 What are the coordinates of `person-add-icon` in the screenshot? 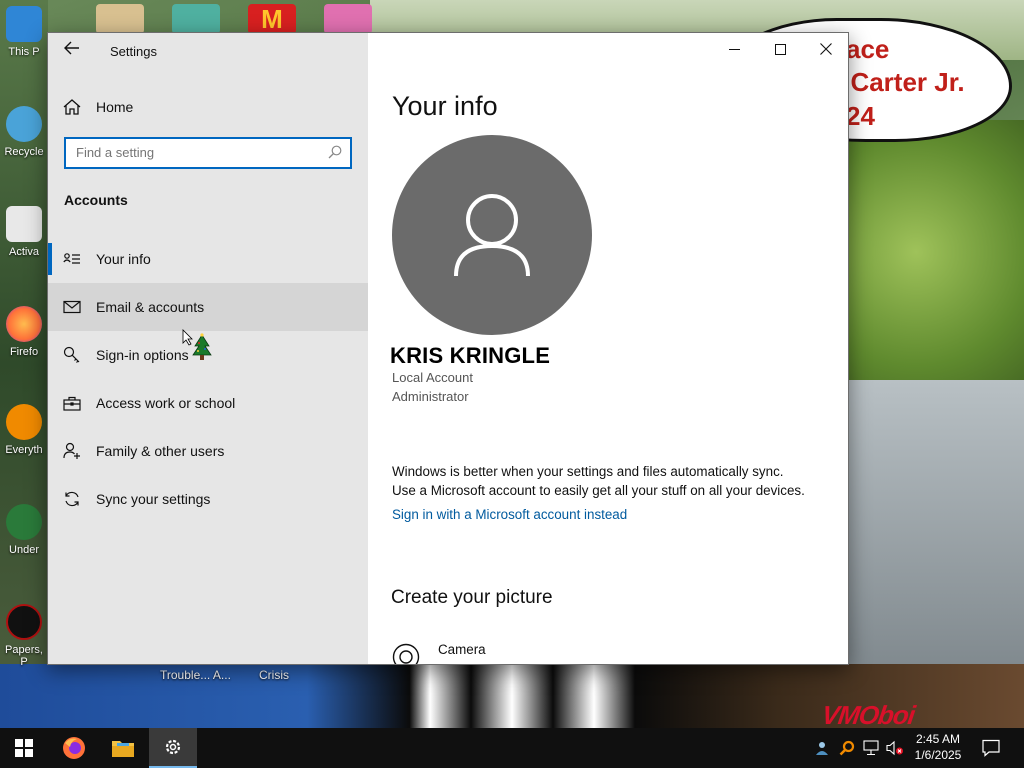 It's located at (72, 451).